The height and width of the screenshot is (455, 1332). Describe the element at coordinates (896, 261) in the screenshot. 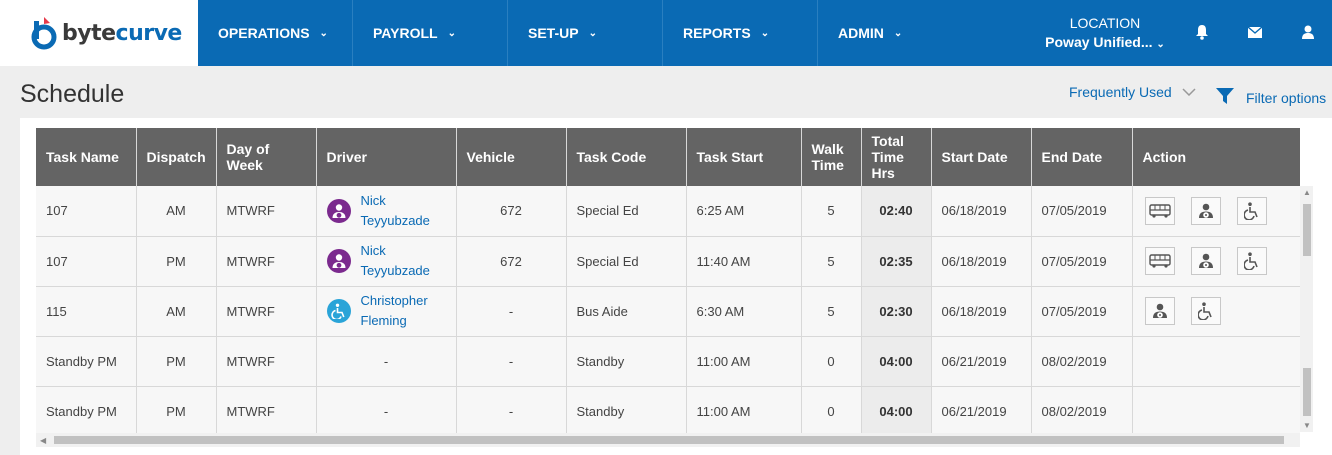

I see `total-time-cell: 02:35` at that location.